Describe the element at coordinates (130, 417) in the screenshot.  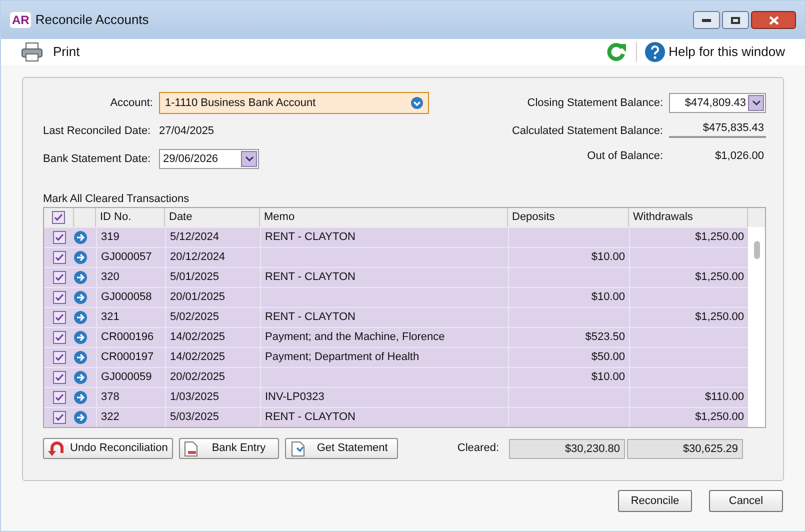
I see `table-cell: 322` at that location.